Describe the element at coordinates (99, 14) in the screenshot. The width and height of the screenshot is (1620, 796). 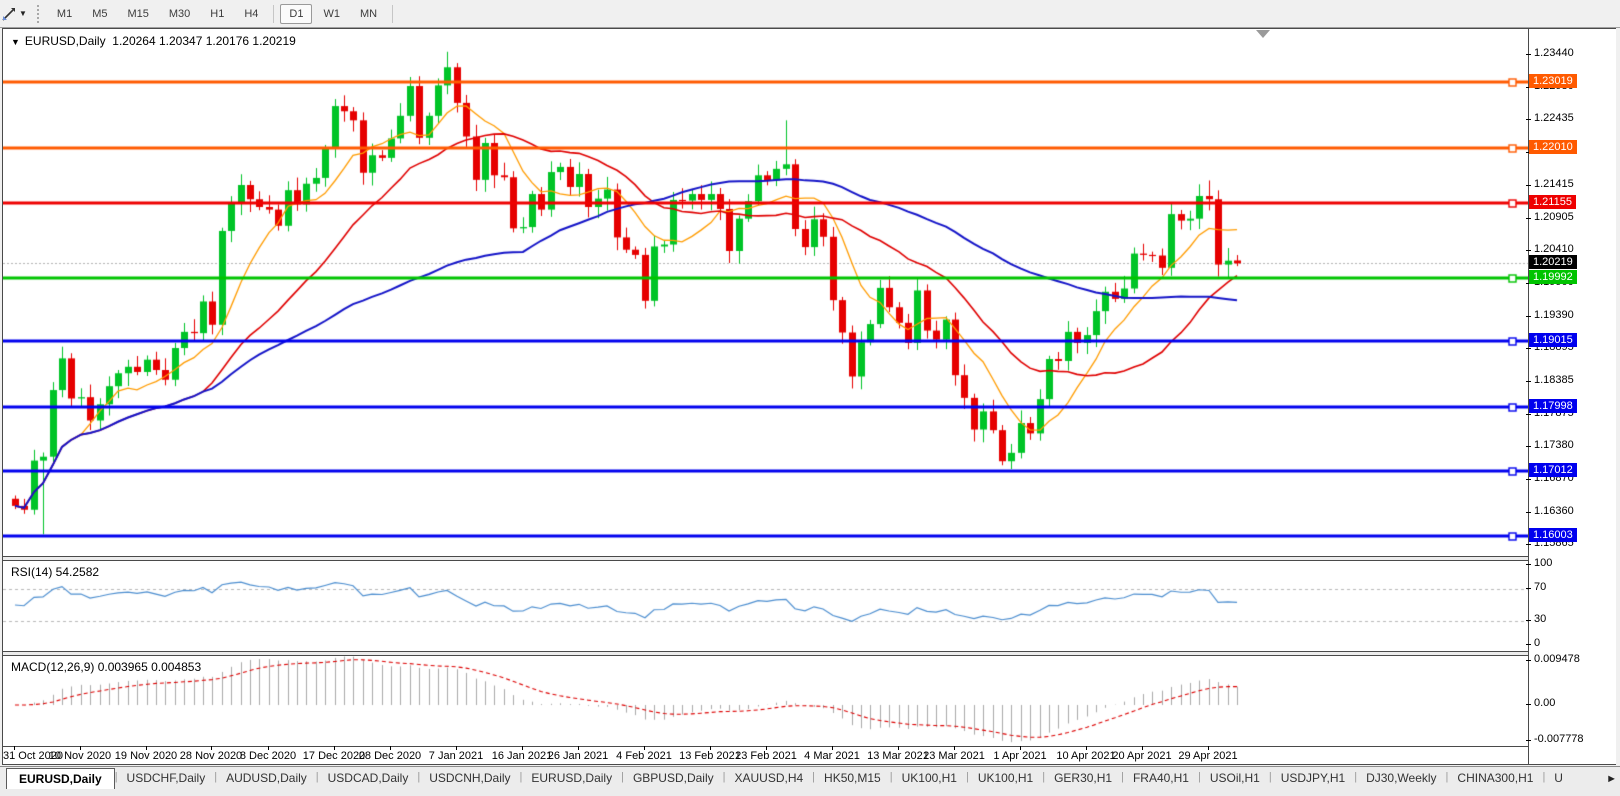
I see `timeframe-button-m5: M5` at that location.